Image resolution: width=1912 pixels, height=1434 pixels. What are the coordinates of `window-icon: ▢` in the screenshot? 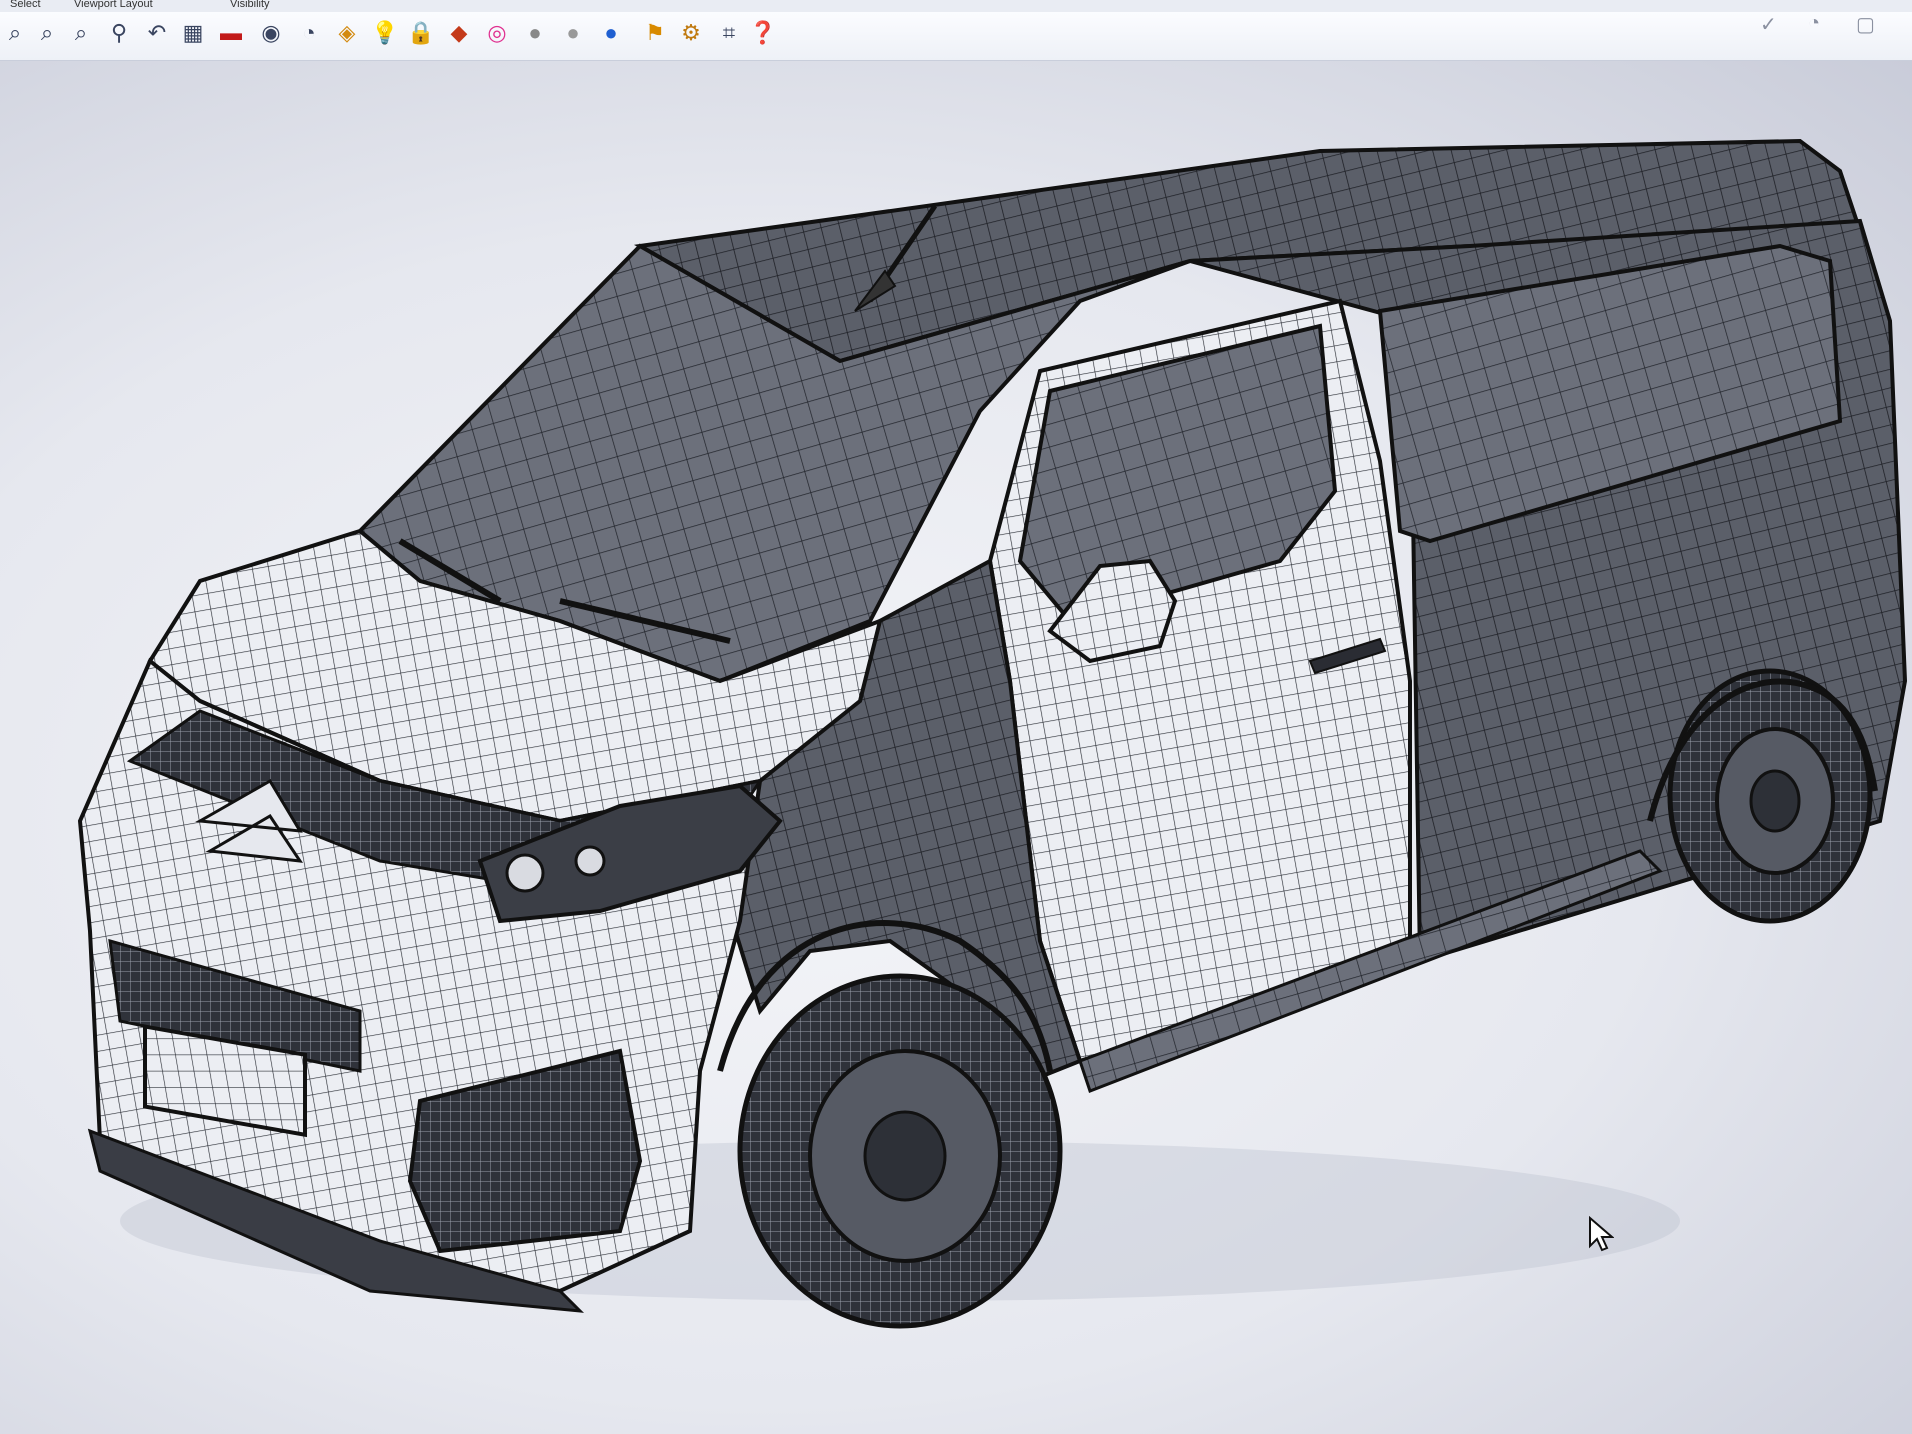 It's located at (1871, 24).